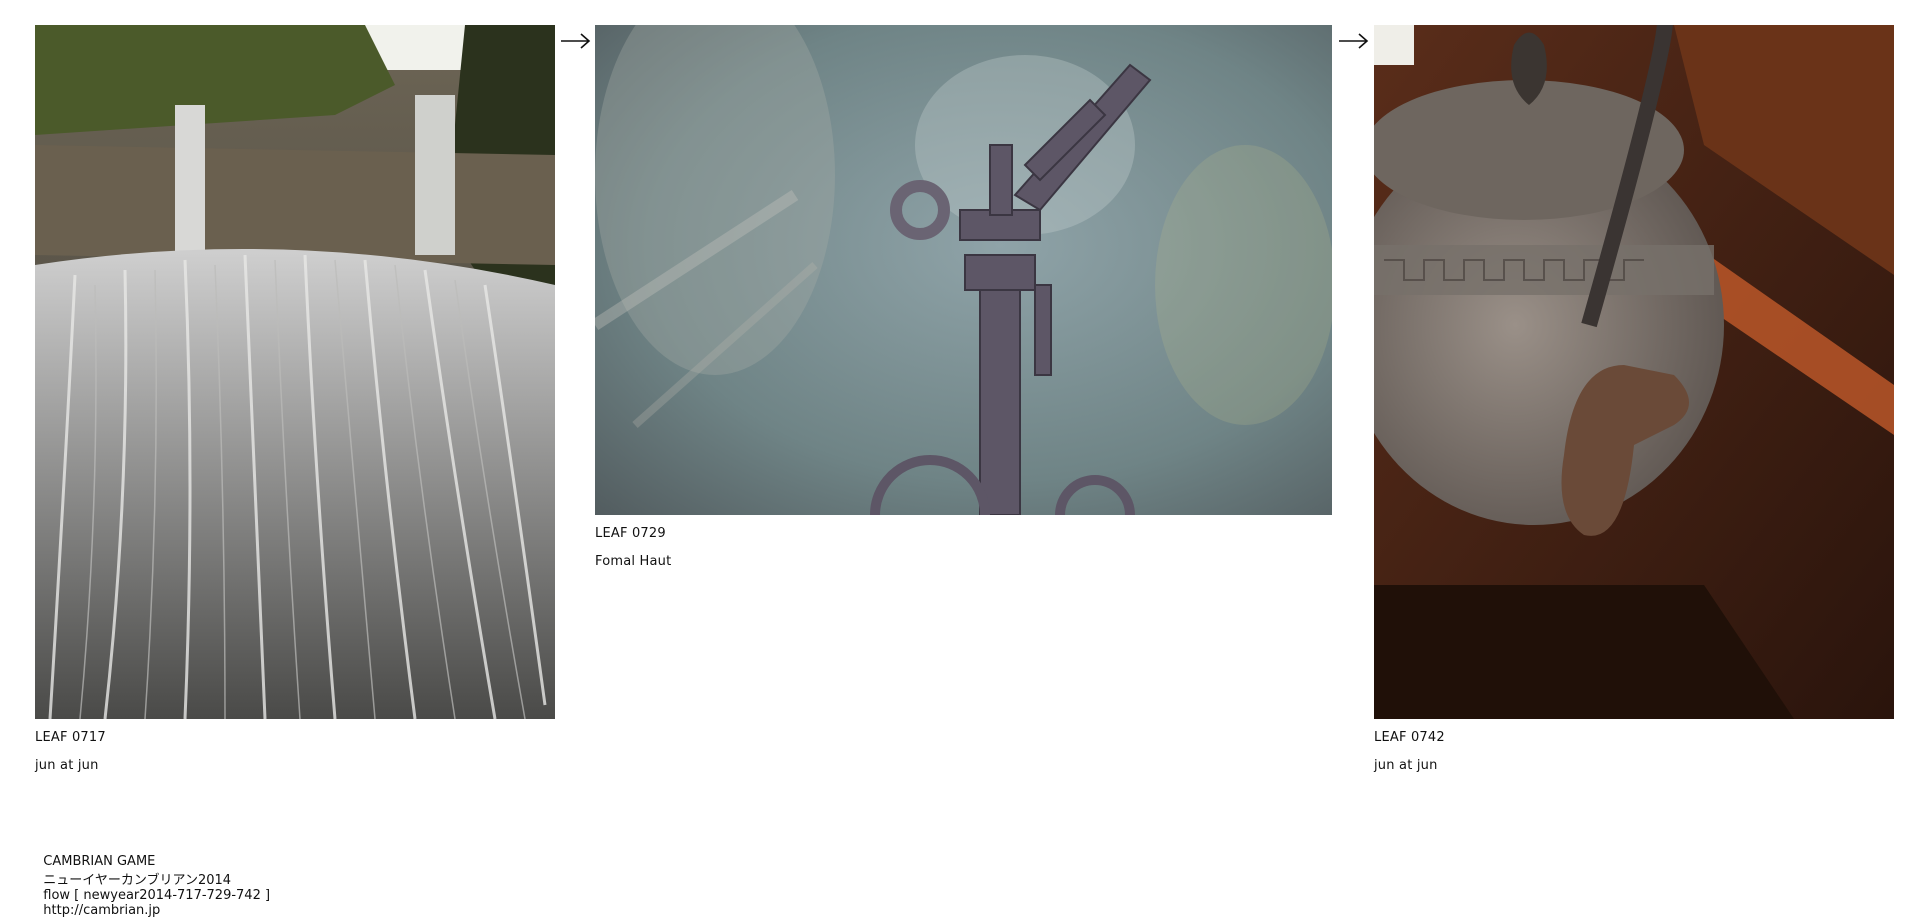  I want to click on event-label: ニューイヤーカンブリアン2014, so click(137, 880).